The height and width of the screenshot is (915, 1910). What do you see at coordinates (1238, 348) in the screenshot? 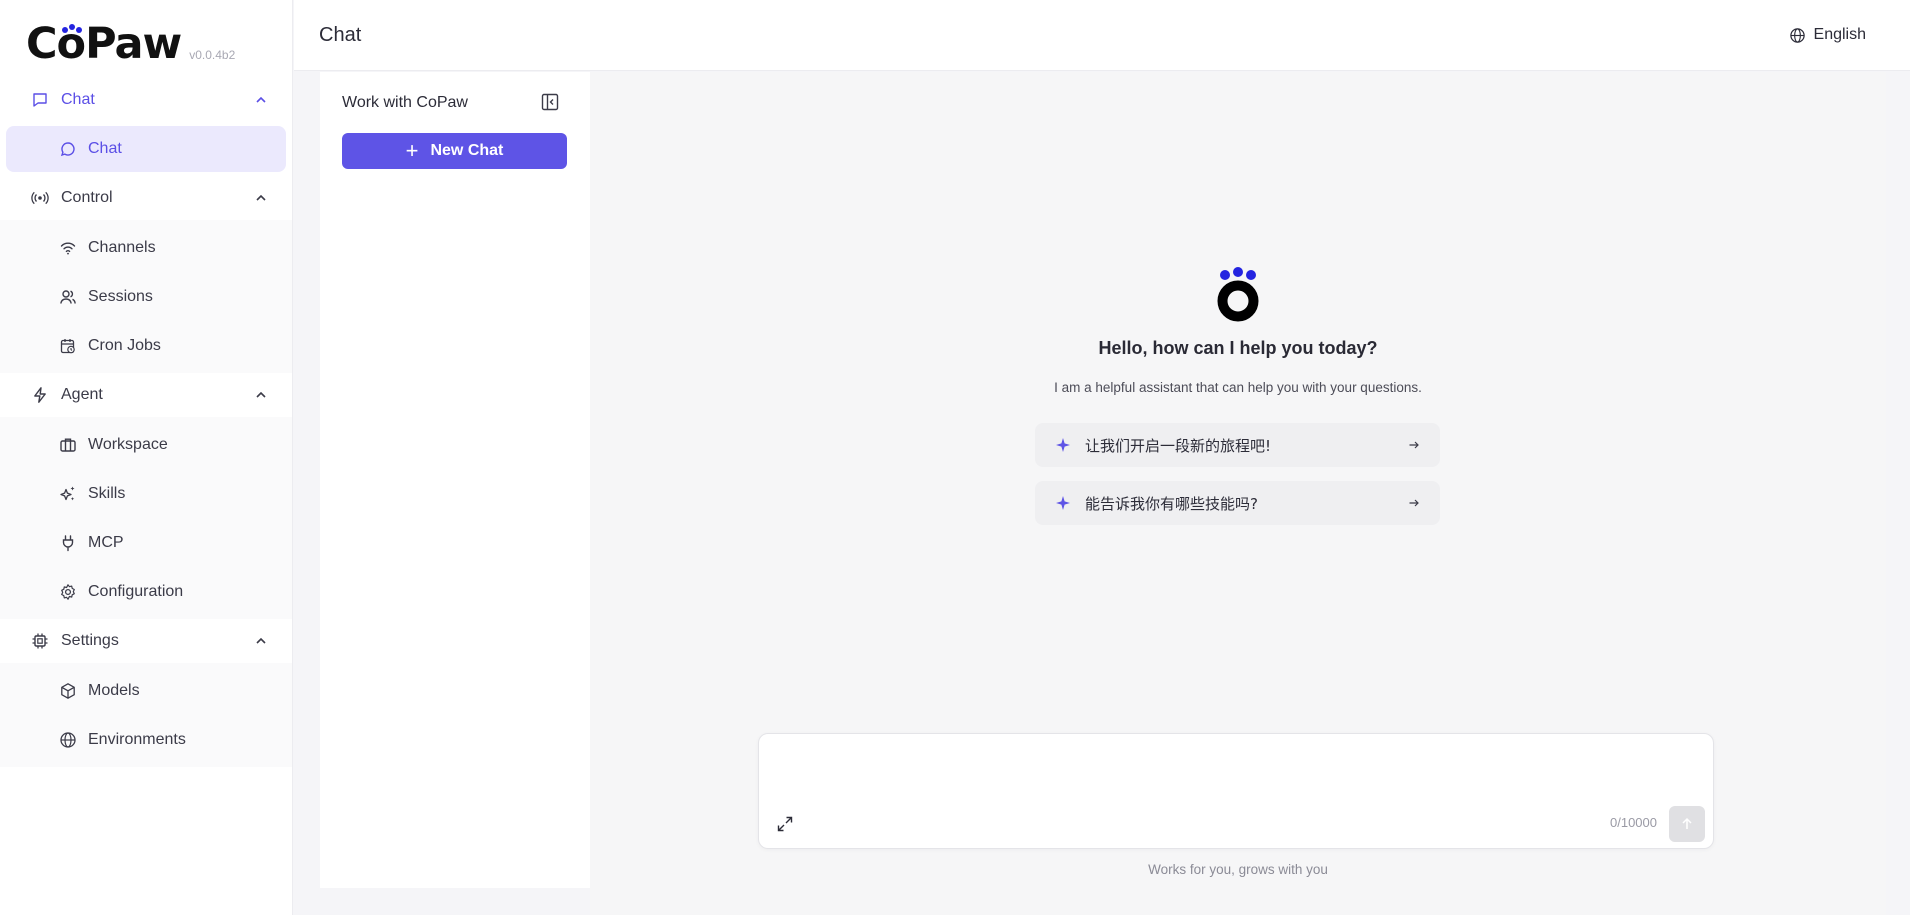
I see `welcome-title: Hello, how can I help you today?` at bounding box center [1238, 348].